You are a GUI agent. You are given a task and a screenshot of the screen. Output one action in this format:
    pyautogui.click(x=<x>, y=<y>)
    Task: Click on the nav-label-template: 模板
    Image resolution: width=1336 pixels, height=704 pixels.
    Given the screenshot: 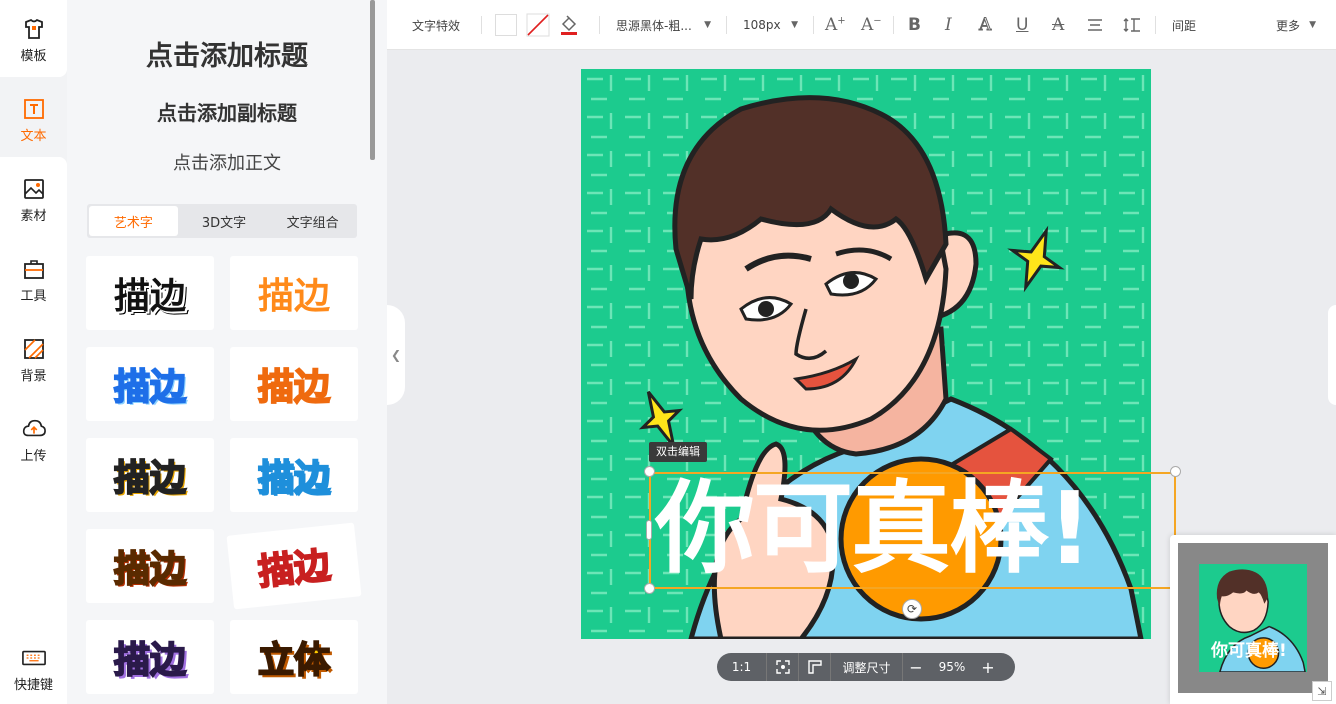 What is the action you would take?
    pyautogui.click(x=33, y=56)
    